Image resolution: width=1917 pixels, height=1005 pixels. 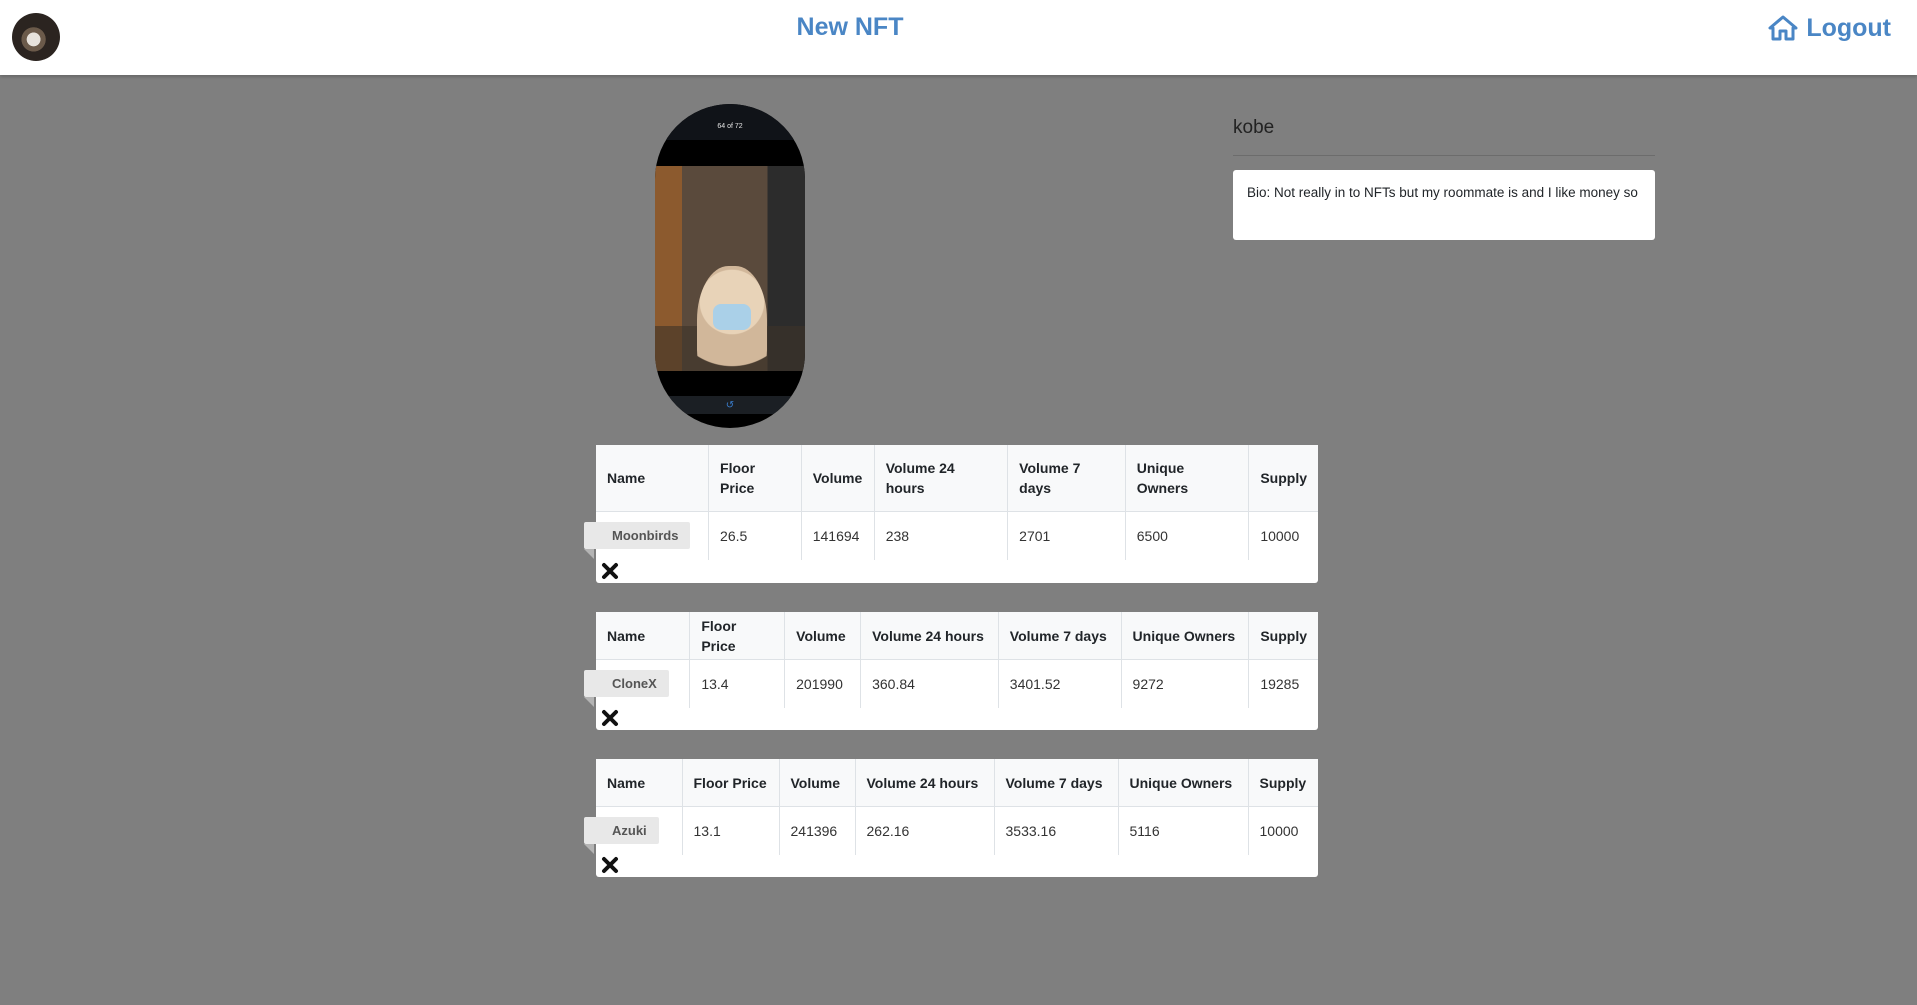 What do you see at coordinates (730, 276) in the screenshot?
I see `dog-photo` at bounding box center [730, 276].